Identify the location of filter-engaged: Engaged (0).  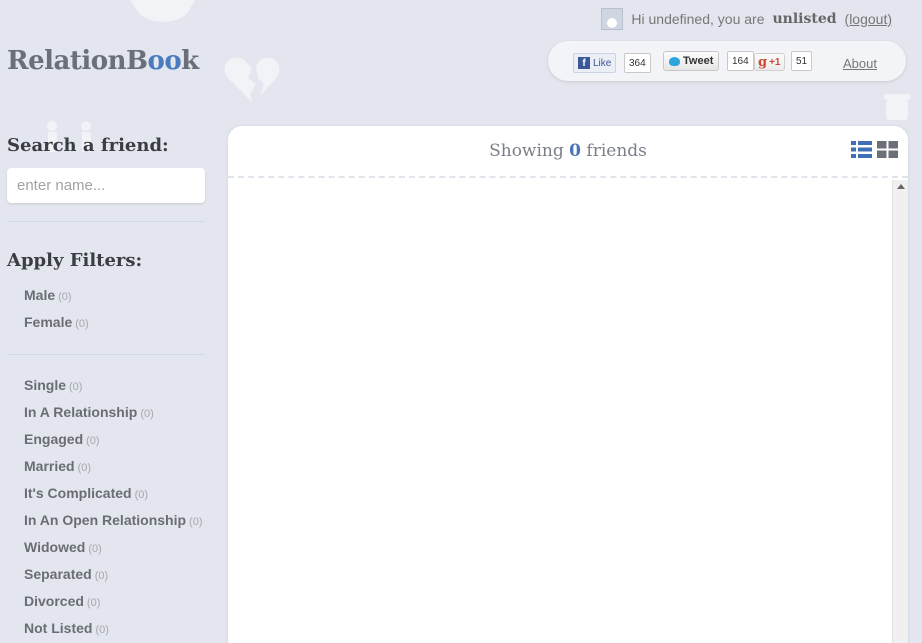
(115, 440).